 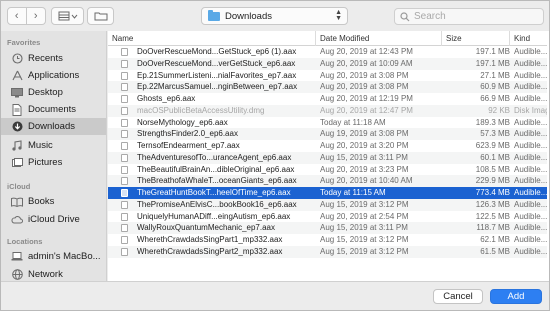 What do you see at coordinates (45, 92) in the screenshot?
I see `sidebar-item-label: Desktop` at bounding box center [45, 92].